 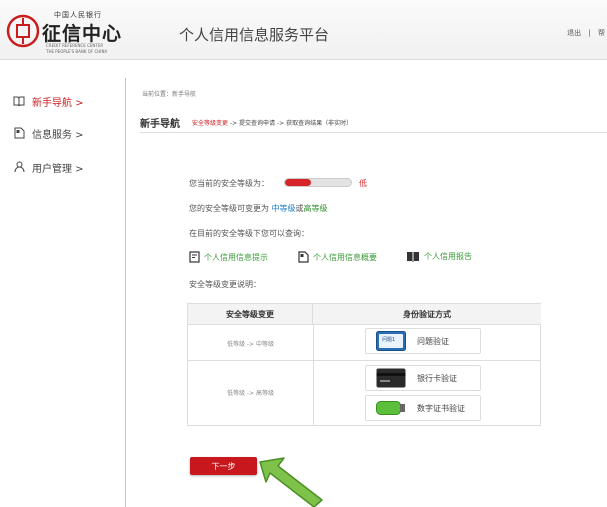 What do you see at coordinates (441, 408) in the screenshot?
I see `digital-cert-verify-label: 数字证书验证` at bounding box center [441, 408].